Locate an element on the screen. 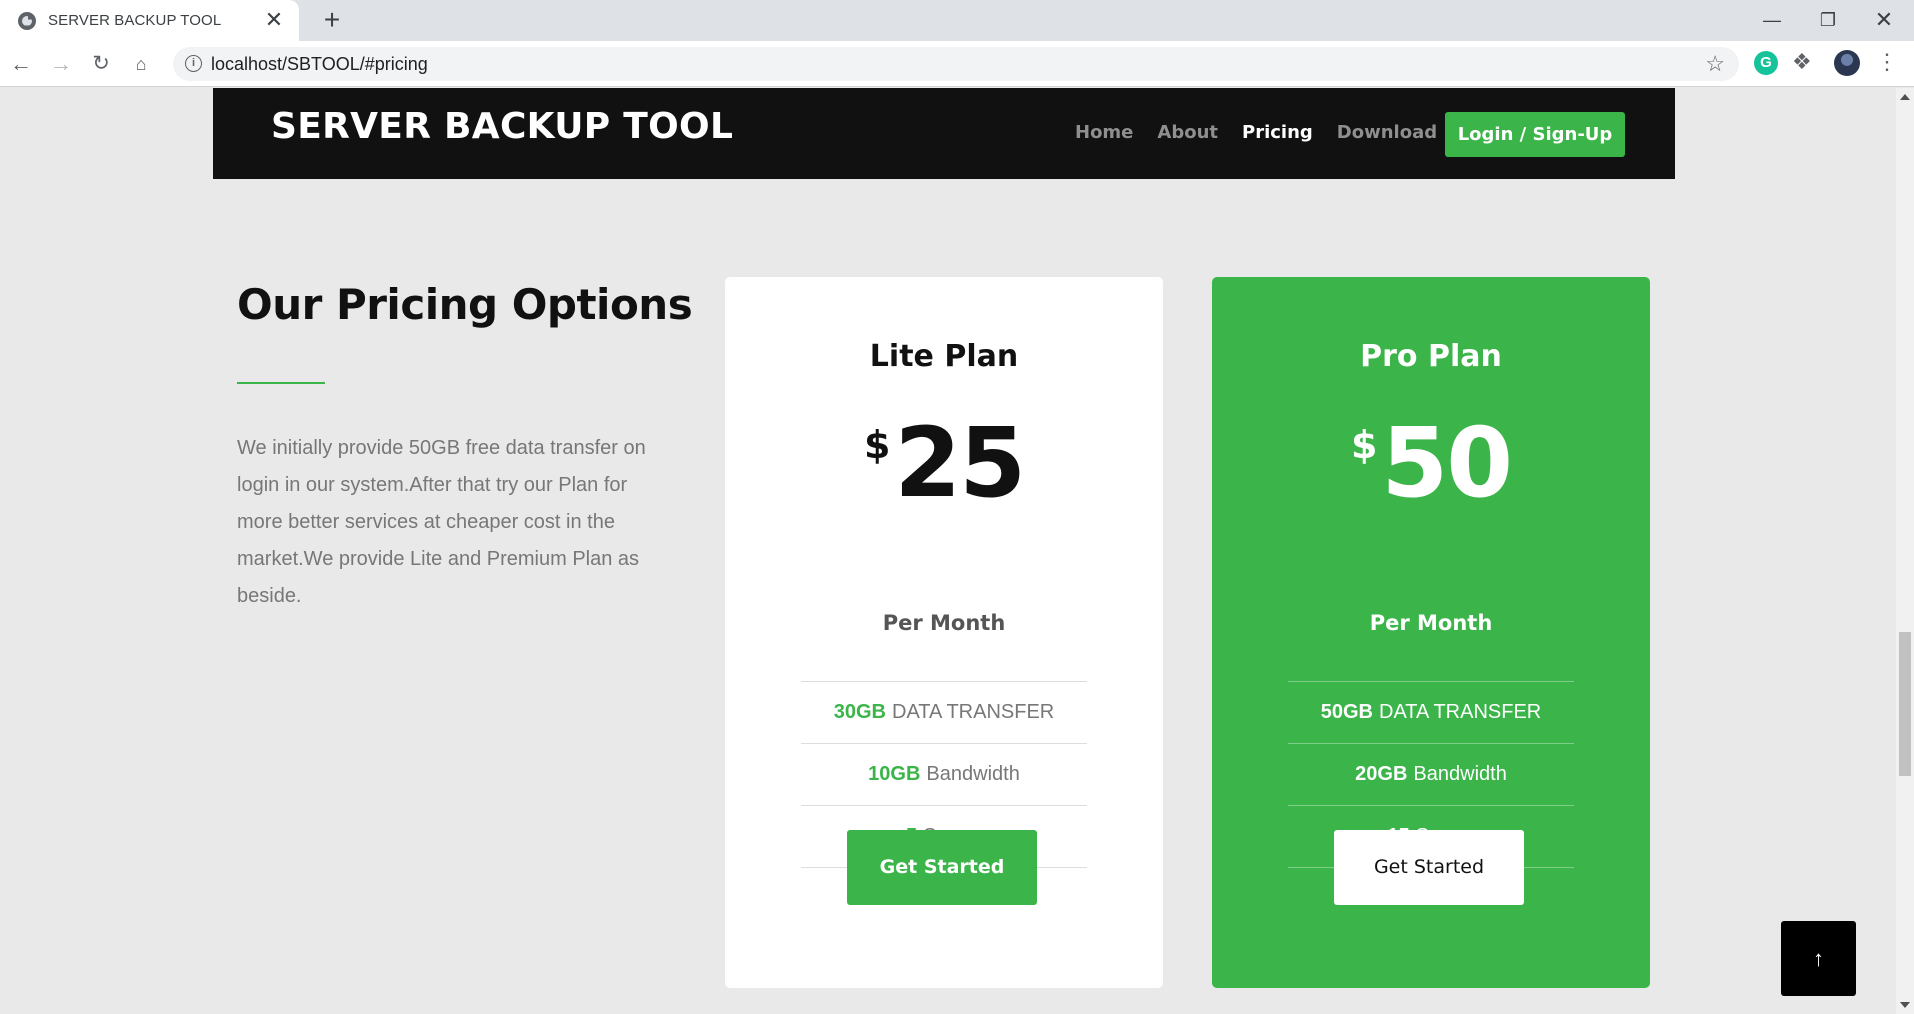  url-text: localhost/SBTOOL/#pricing is located at coordinates (319, 64).